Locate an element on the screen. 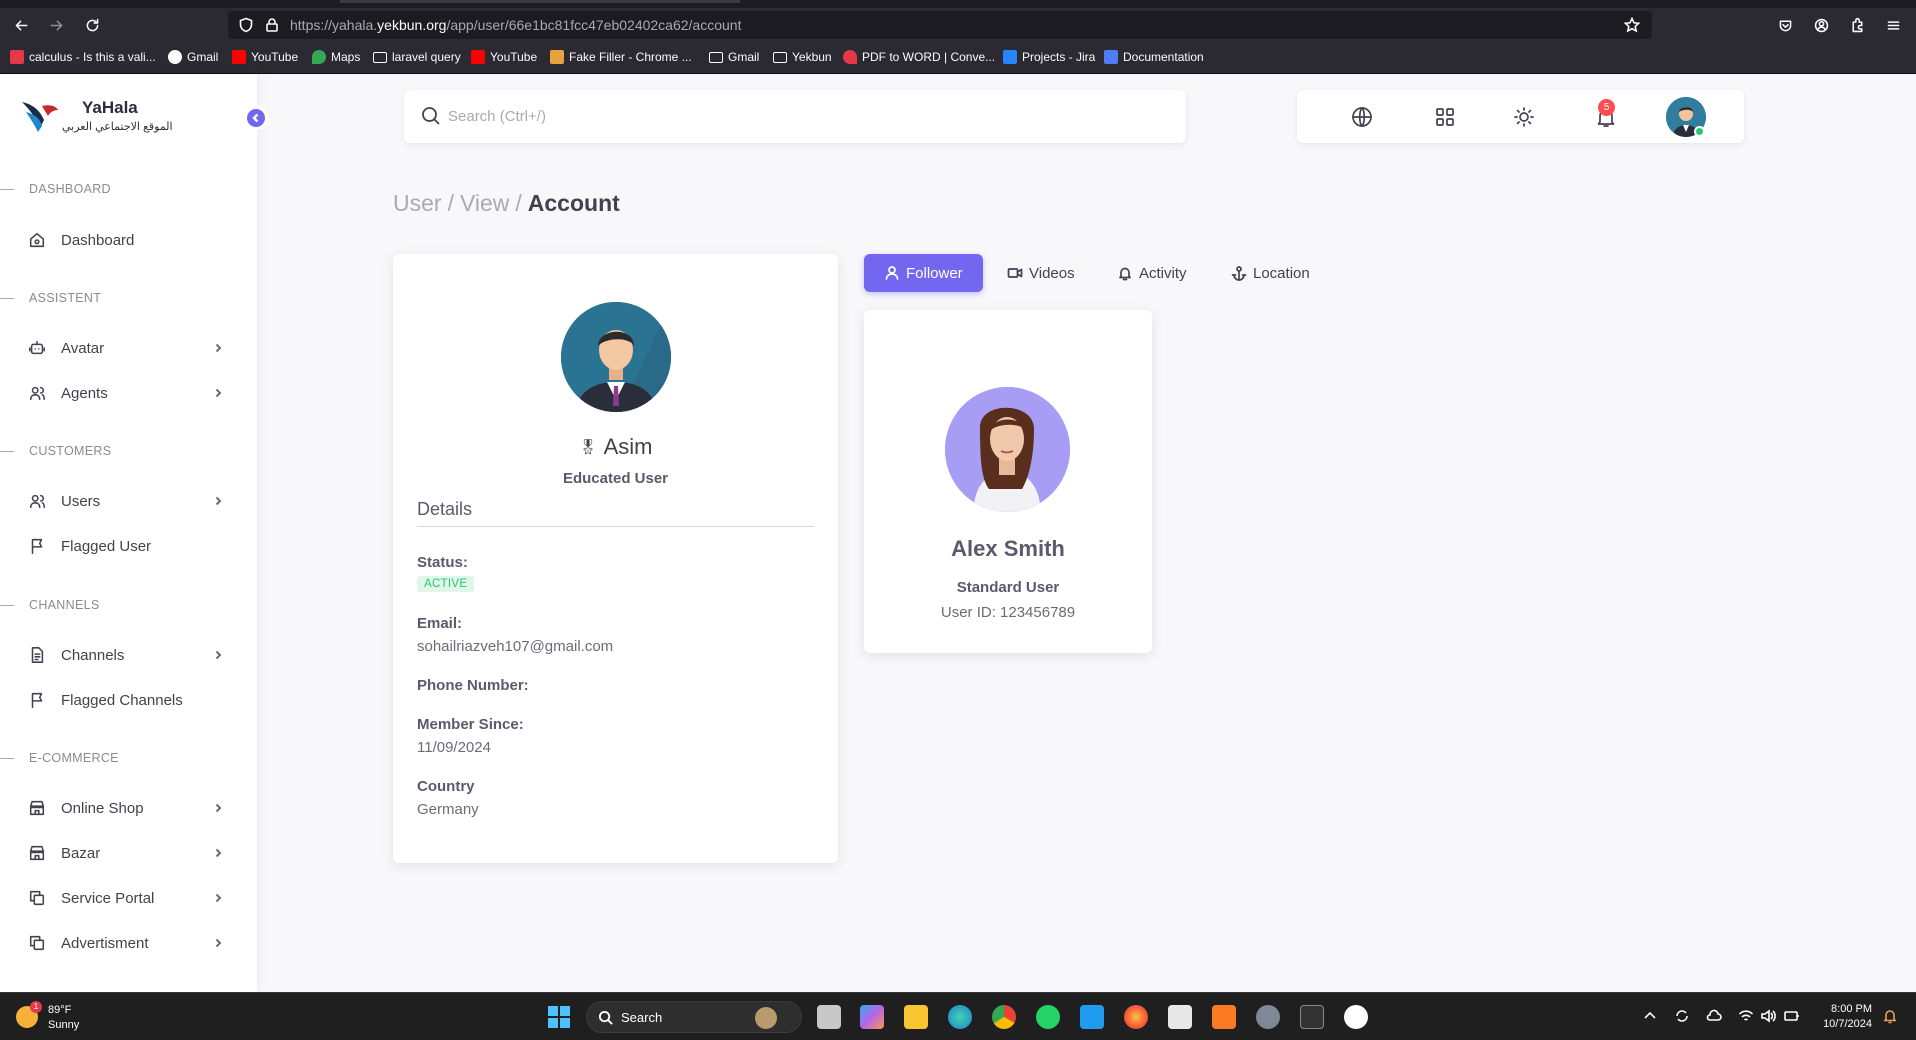 The height and width of the screenshot is (1040, 1916). search-bar is located at coordinates (795, 116).